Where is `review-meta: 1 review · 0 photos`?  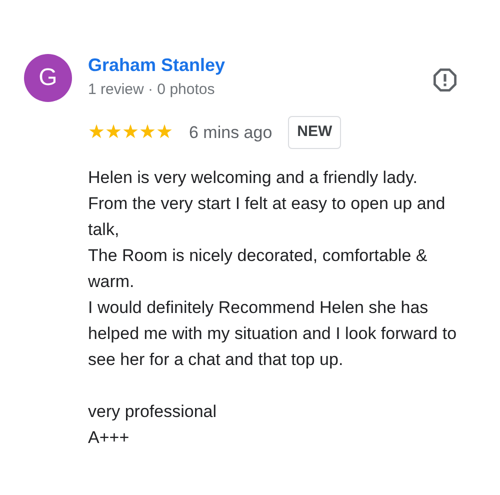 review-meta: 1 review · 0 photos is located at coordinates (152, 90).